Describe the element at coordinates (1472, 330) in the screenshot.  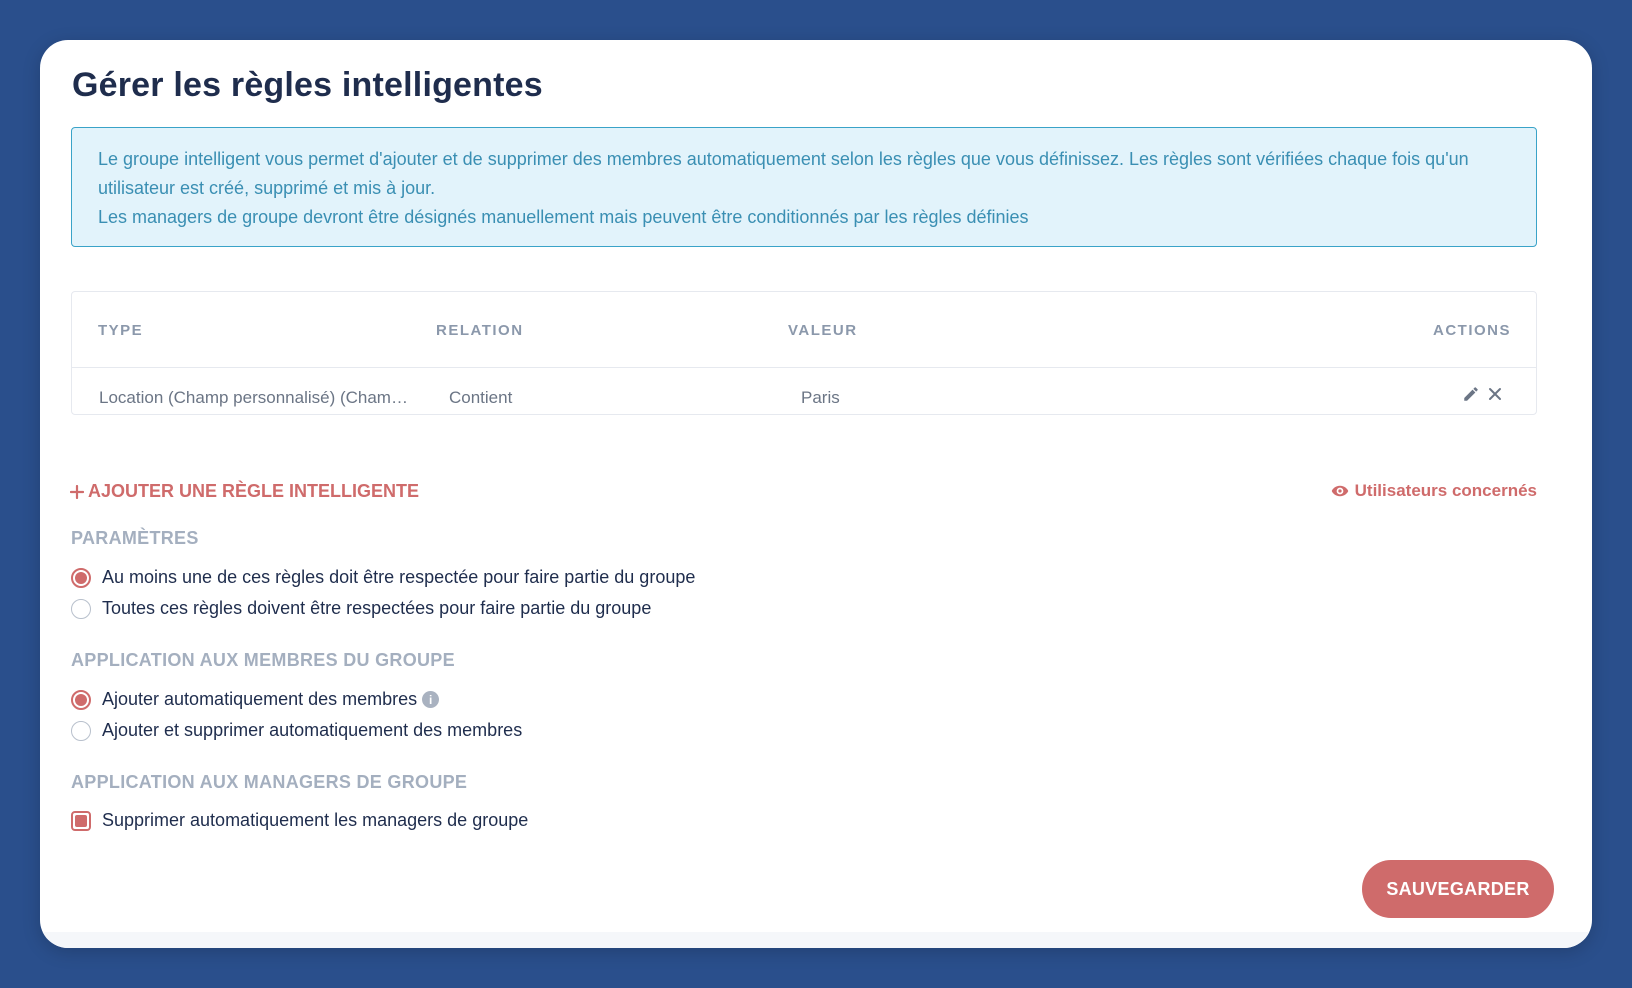
I see `column-header-actions: ACTIONS` at that location.